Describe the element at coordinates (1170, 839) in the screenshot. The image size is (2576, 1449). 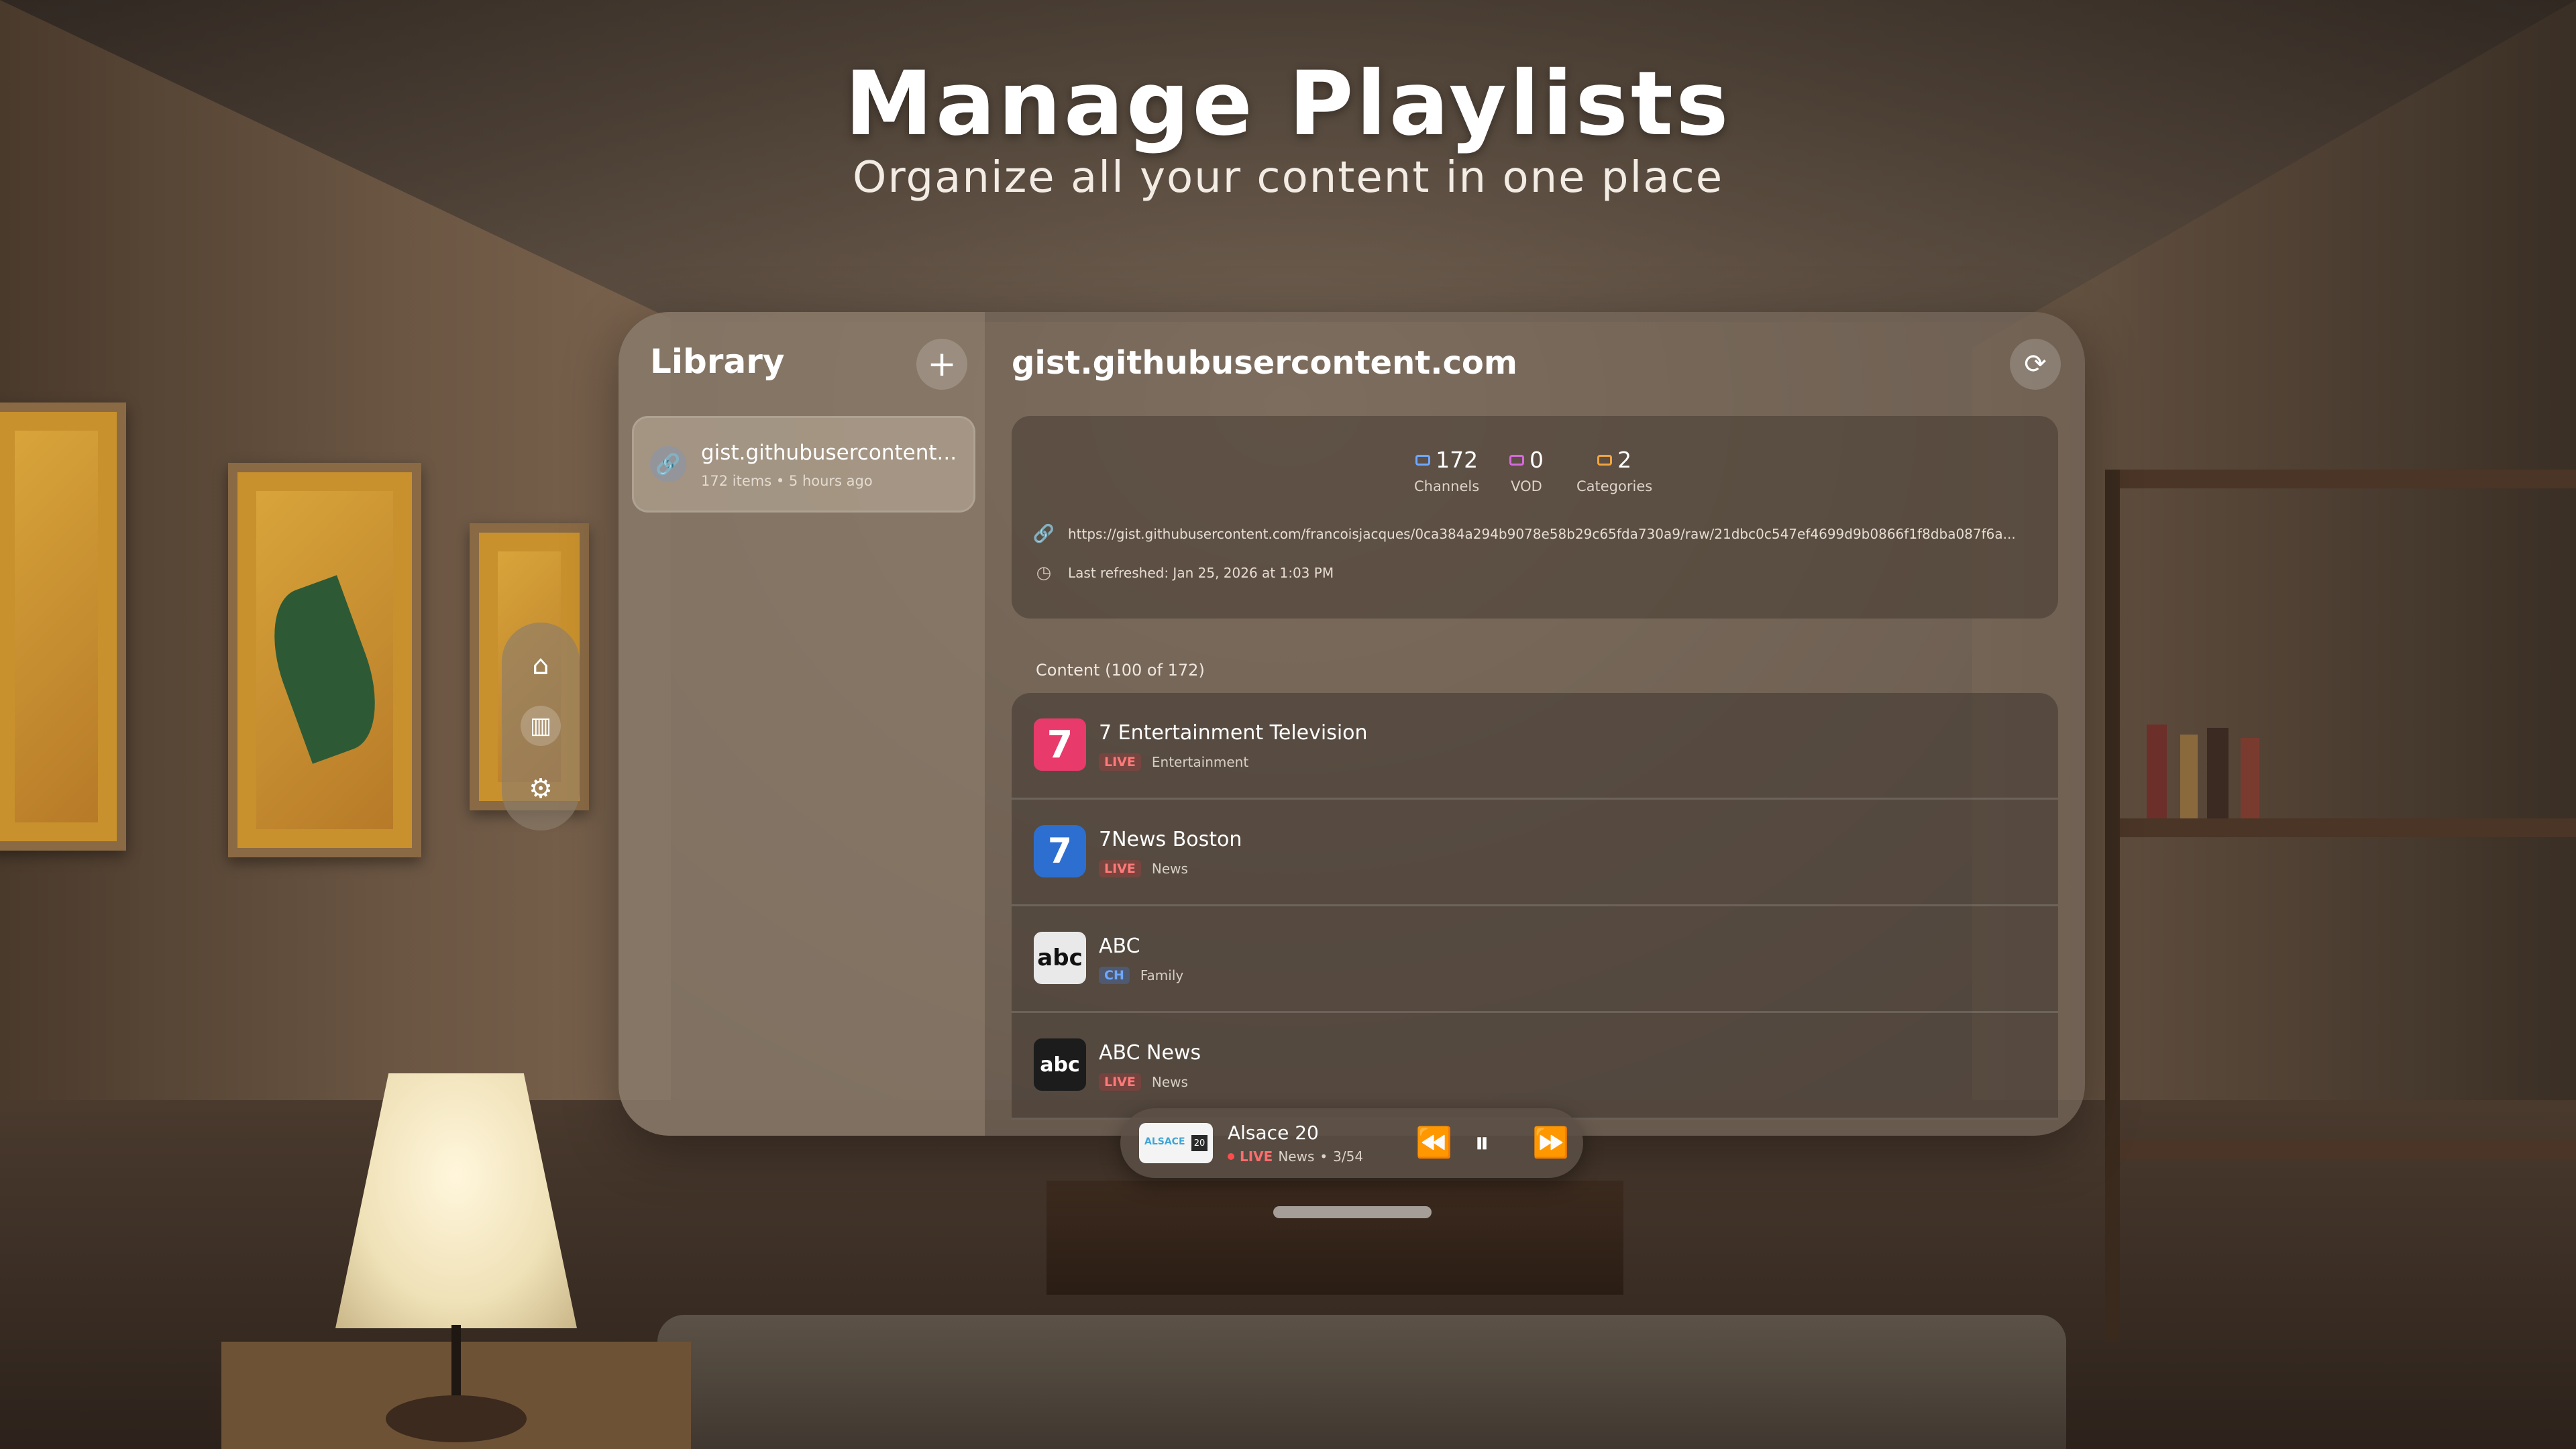
I see `channel-name: 7News Boston` at that location.